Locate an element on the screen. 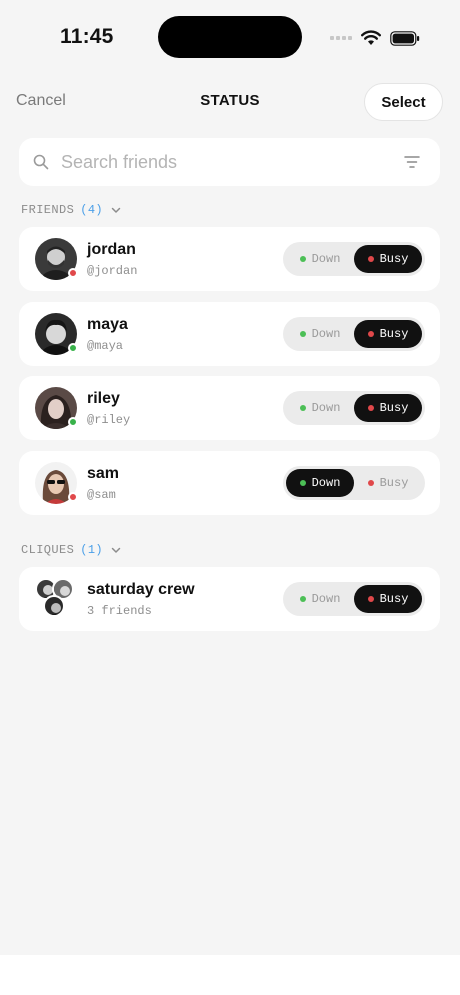 The image size is (460, 995). group-avatar is located at coordinates (57, 600).